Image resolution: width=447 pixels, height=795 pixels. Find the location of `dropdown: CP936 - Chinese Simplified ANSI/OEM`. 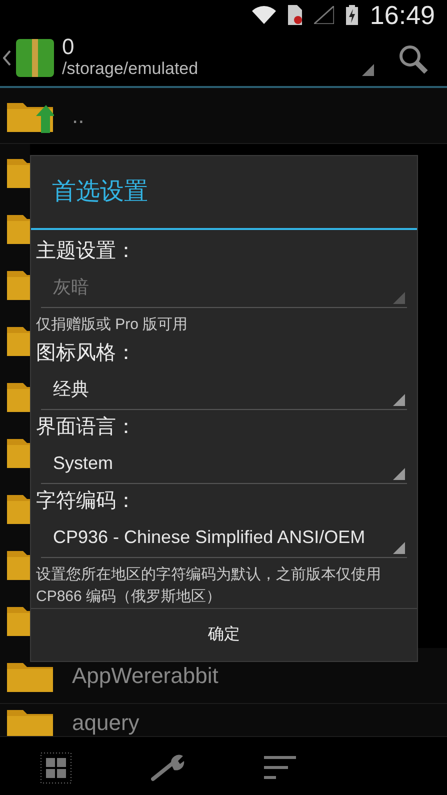

dropdown: CP936 - Chinese Simplified ANSI/OEM is located at coordinates (224, 538).